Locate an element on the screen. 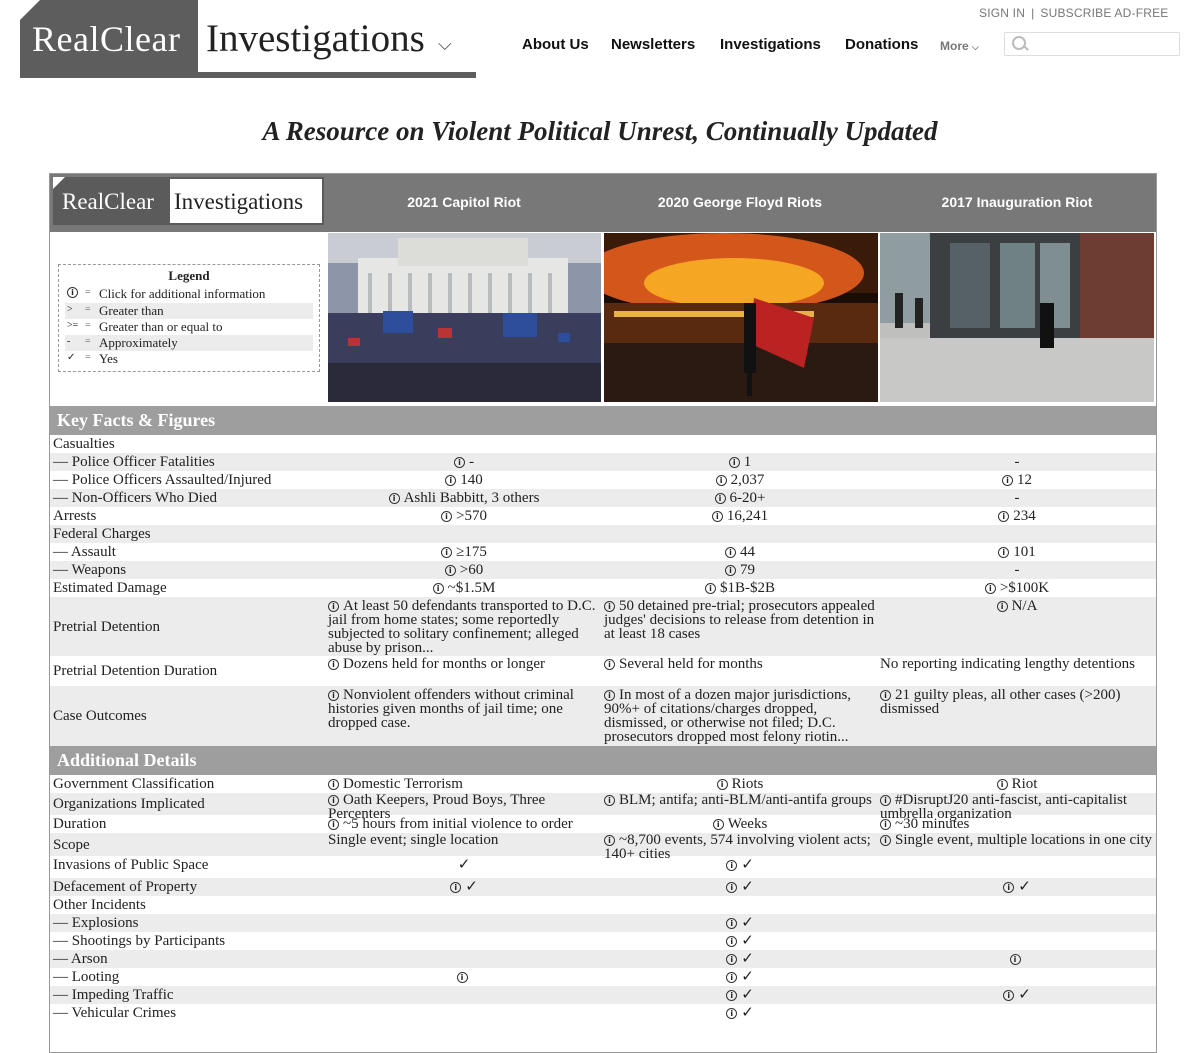  table-cell: i 44 is located at coordinates (740, 552).